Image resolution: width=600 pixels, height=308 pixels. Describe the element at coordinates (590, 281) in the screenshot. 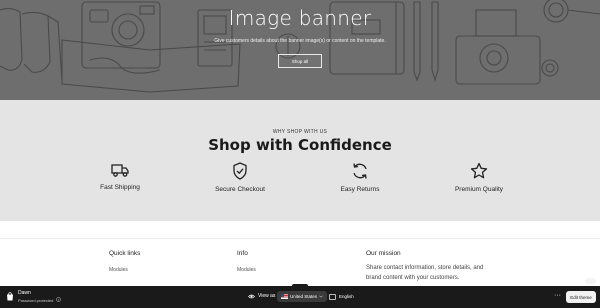

I see `collapse-handle` at that location.